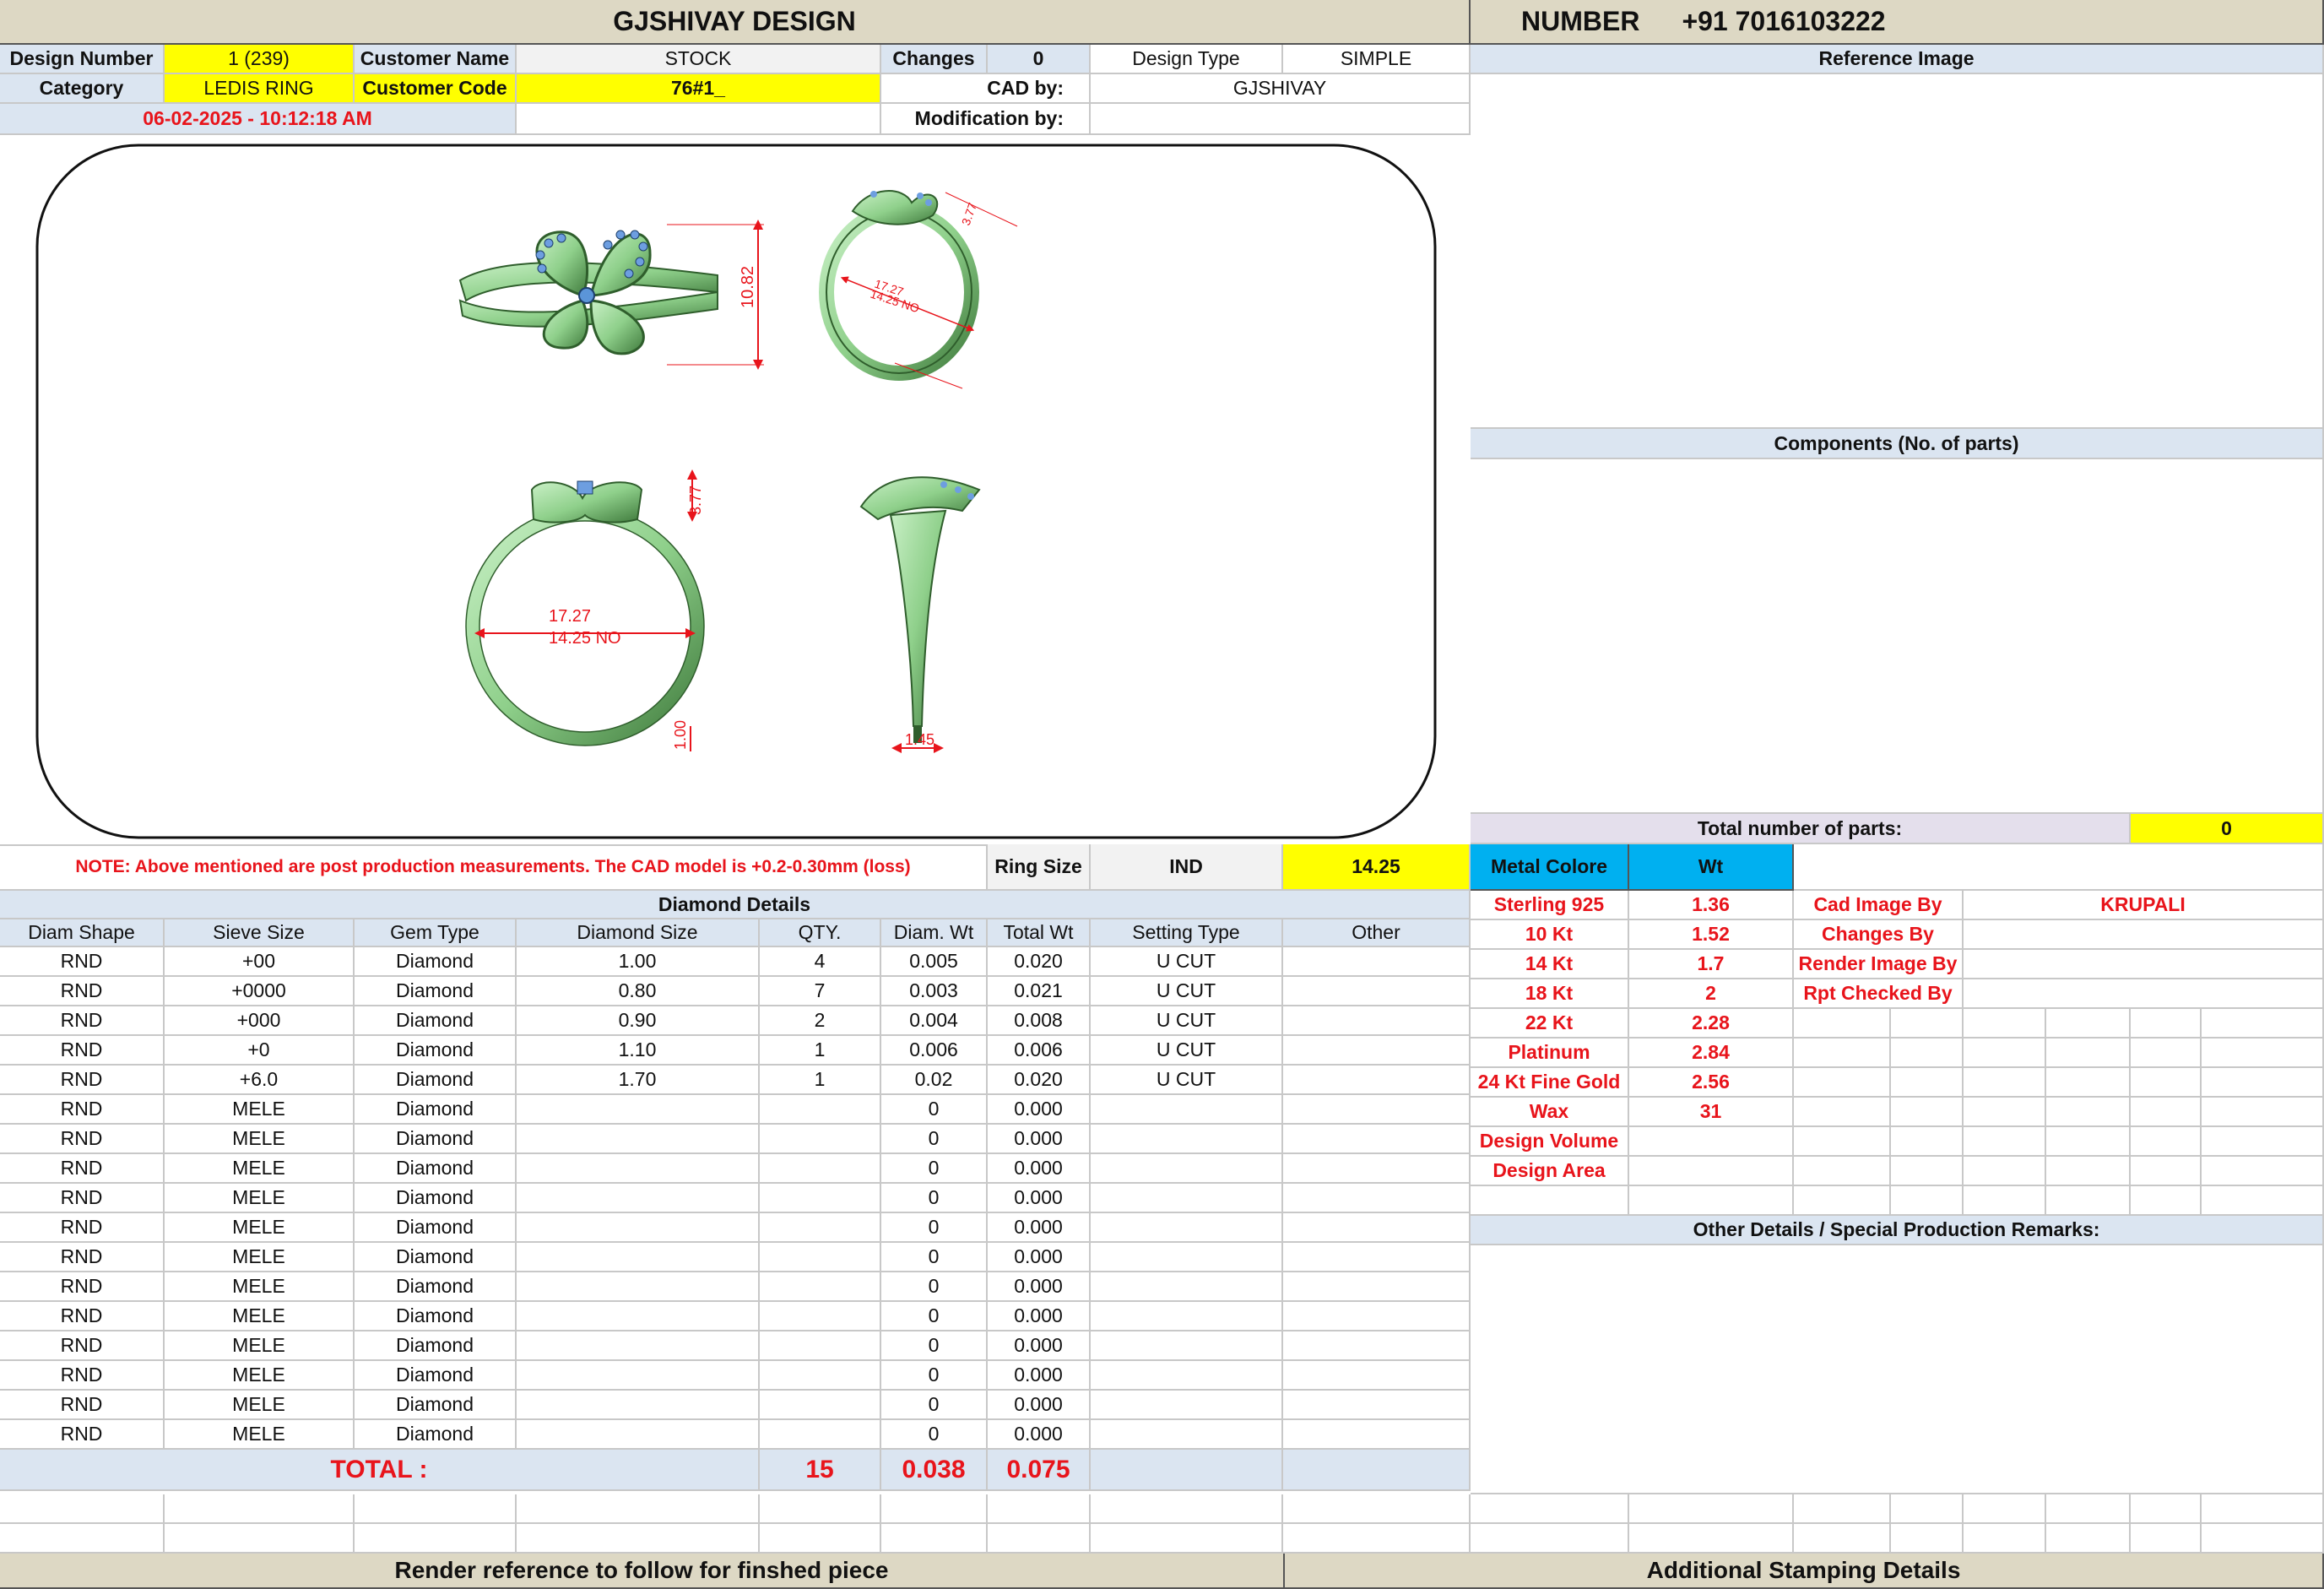  I want to click on diamond-row-4-col-6: 0.020, so click(1039, 1080).